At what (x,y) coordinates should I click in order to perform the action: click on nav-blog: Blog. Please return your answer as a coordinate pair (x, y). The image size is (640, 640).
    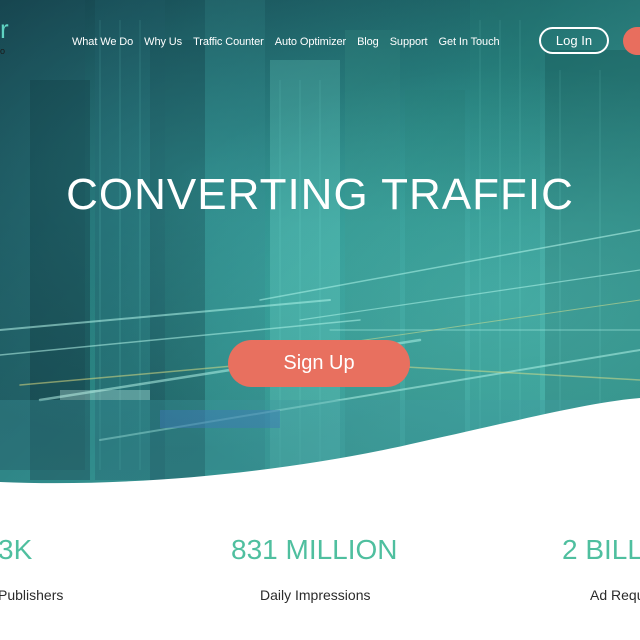
    Looking at the image, I should click on (368, 42).